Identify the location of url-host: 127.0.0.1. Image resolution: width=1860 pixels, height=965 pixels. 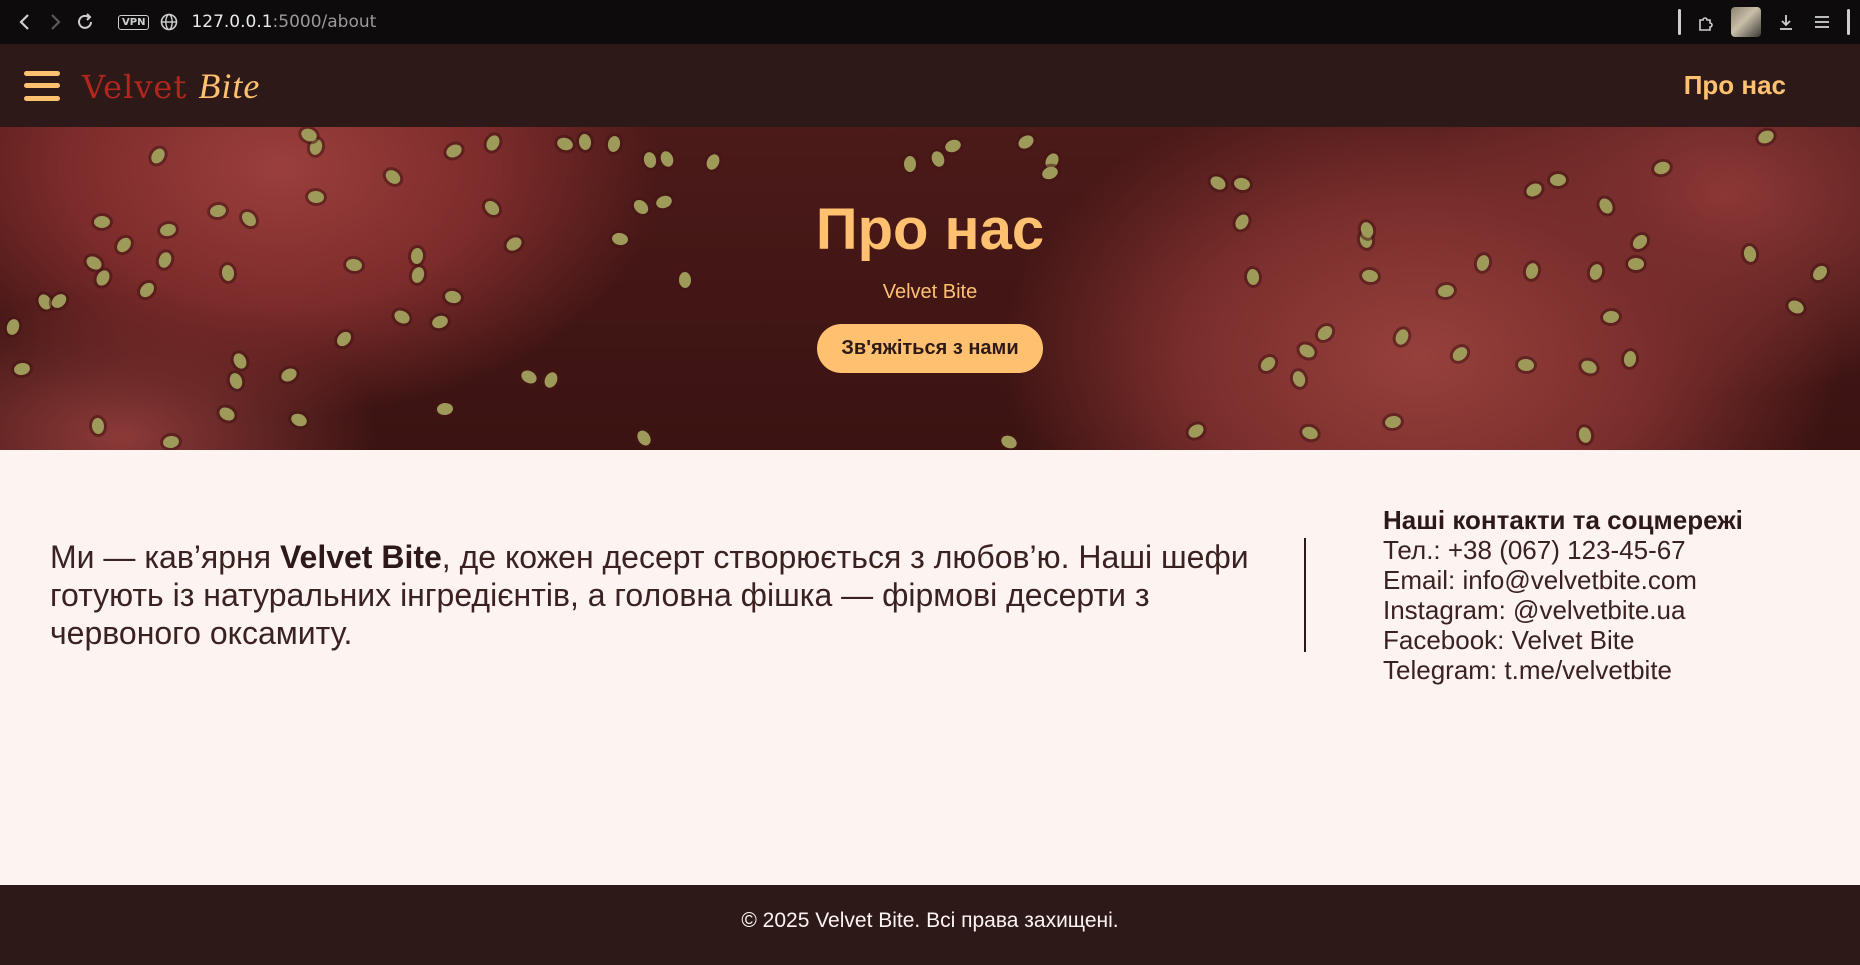
(232, 22).